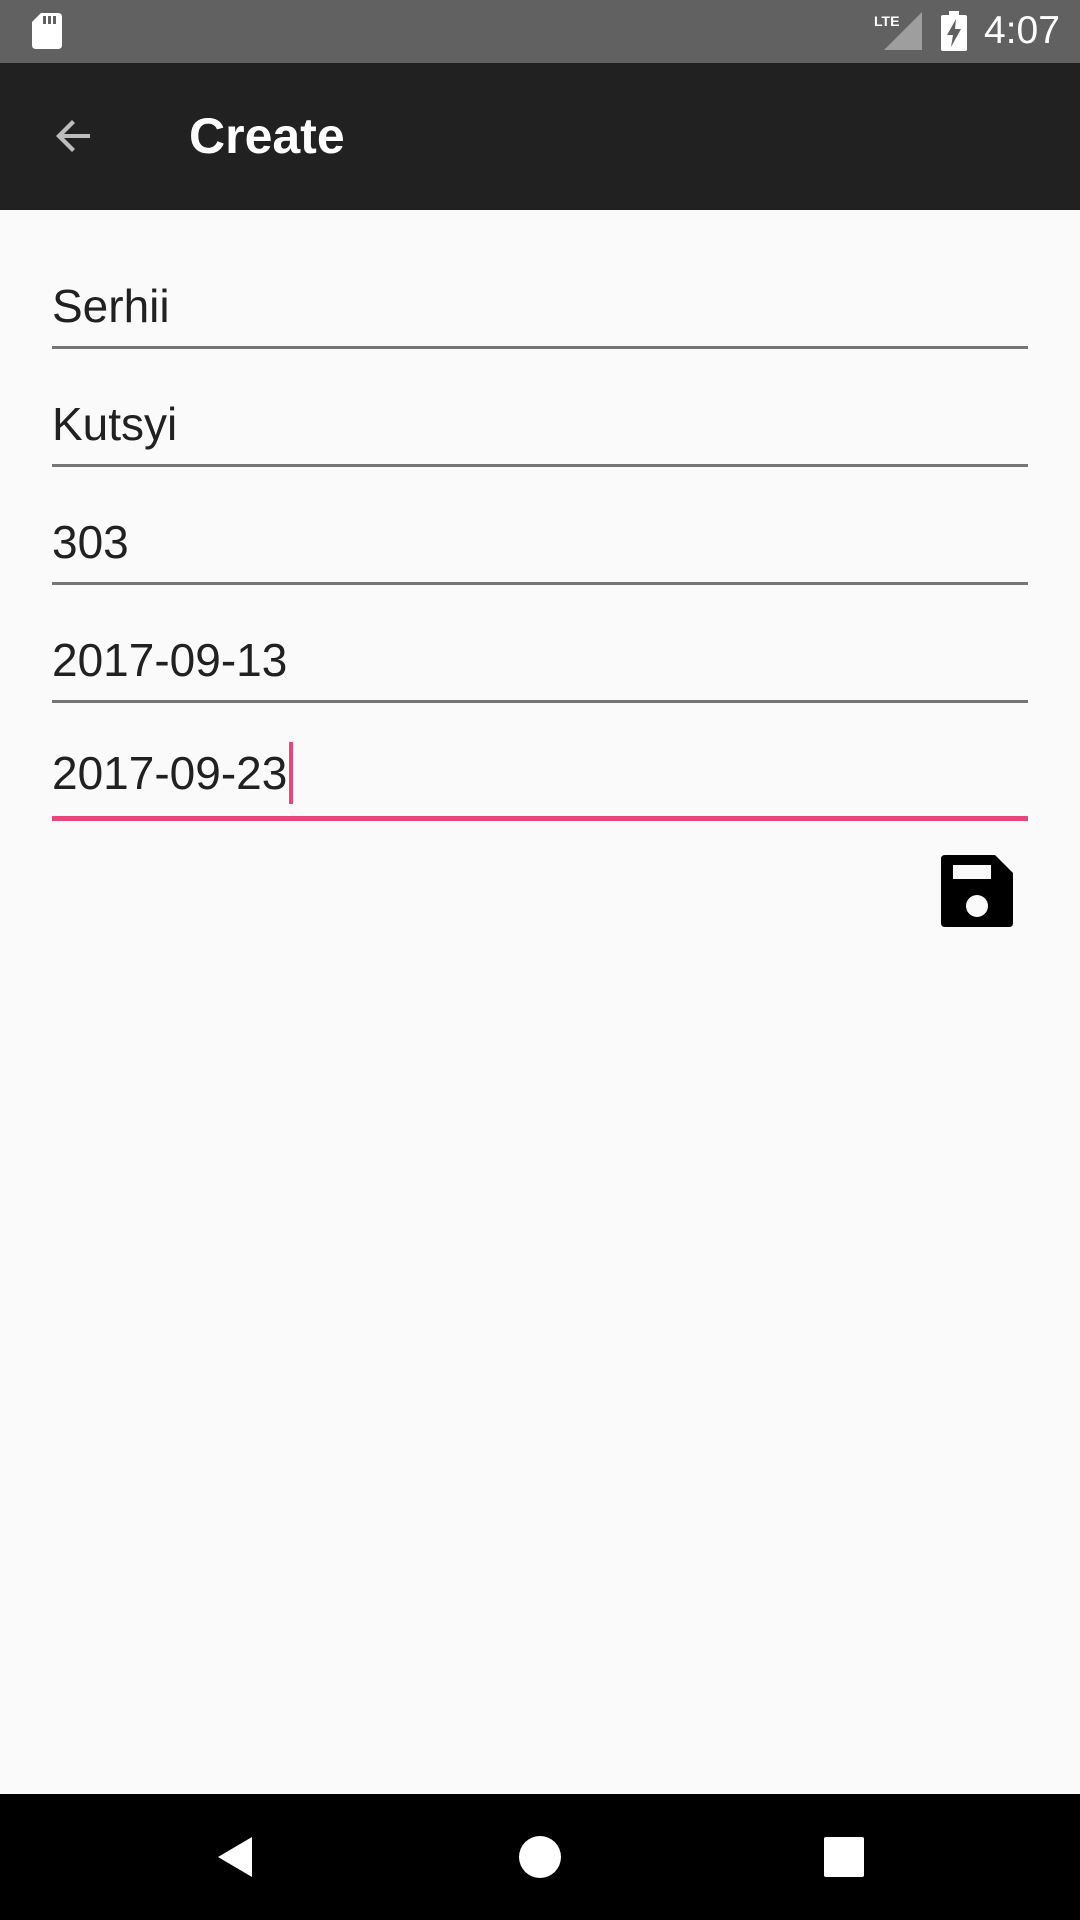 This screenshot has height=1920, width=1080. Describe the element at coordinates (540, 781) in the screenshot. I see `end-date-field: 2017-09-23` at that location.